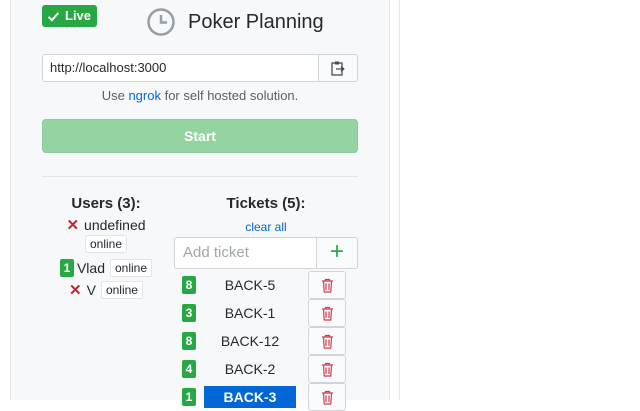  What do you see at coordinates (266, 203) in the screenshot?
I see `tickets-title: Tickets (5):` at bounding box center [266, 203].